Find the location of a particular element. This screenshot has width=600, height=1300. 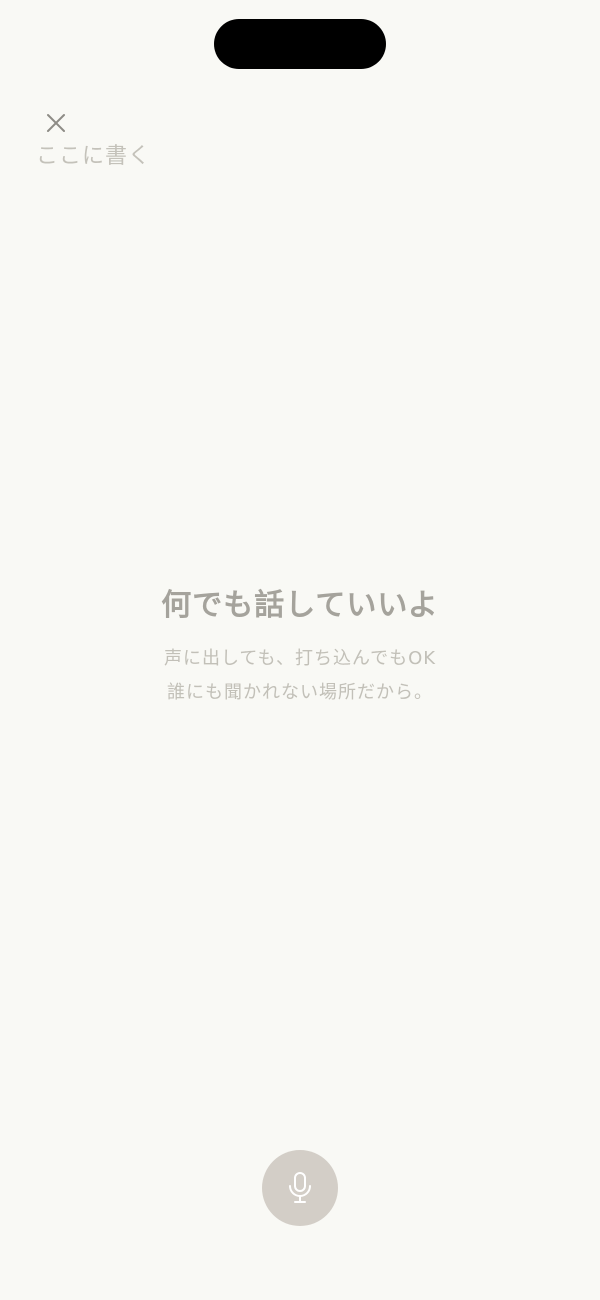

microphone-icon is located at coordinates (300, 1187).